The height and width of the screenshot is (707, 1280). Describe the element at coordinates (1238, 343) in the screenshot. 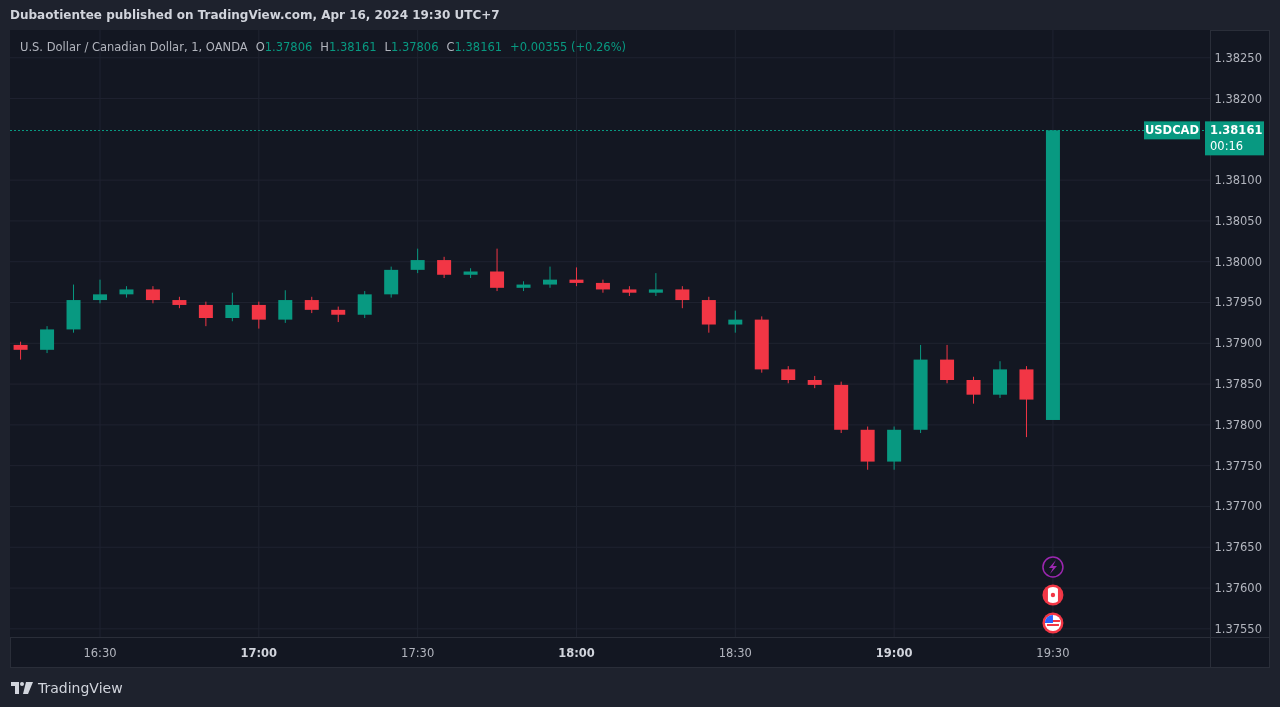

I see `price-axis-label: 1.37900` at that location.